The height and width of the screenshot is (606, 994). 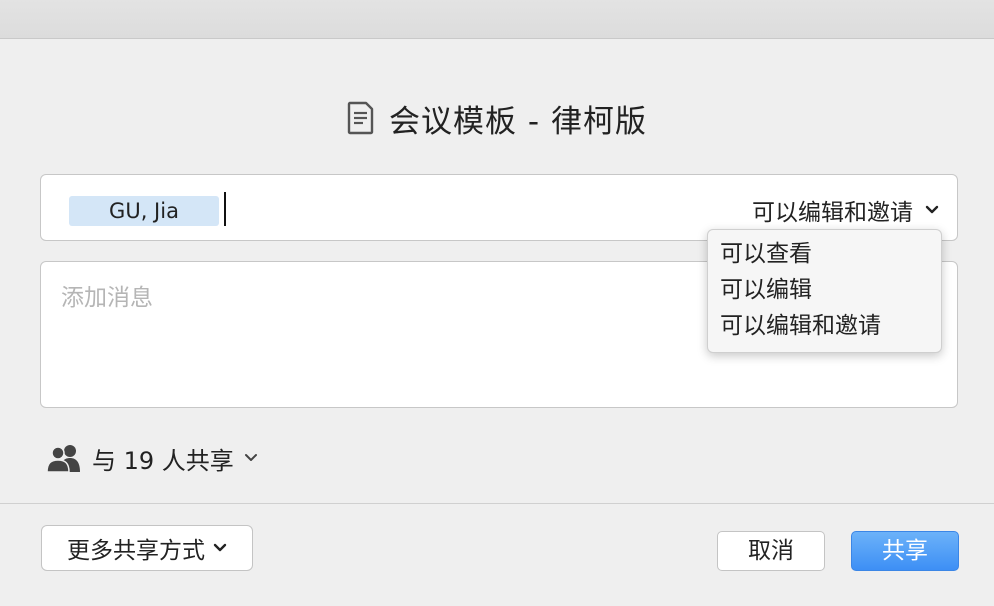 I want to click on dialog-title: 会议模板 - 律柯版, so click(x=518, y=121).